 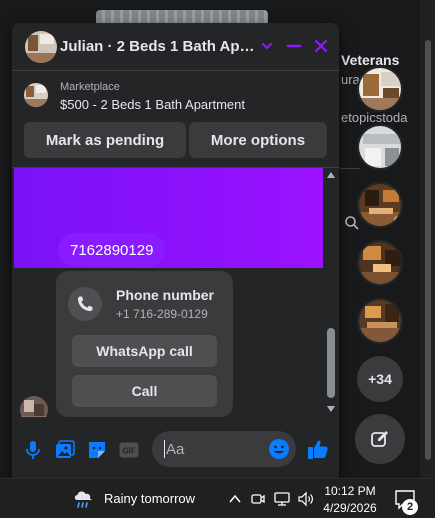 What do you see at coordinates (90, 87) in the screenshot?
I see `listing-source: Marketplace` at bounding box center [90, 87].